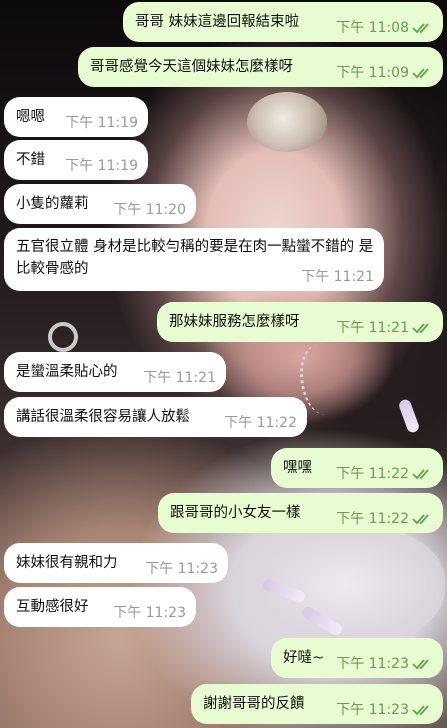 This screenshot has width=447, height=728. I want to click on message-bubble-outgoing: 哥哥 妹妹這邊回報結束啦 下午 11:08, so click(283, 22).